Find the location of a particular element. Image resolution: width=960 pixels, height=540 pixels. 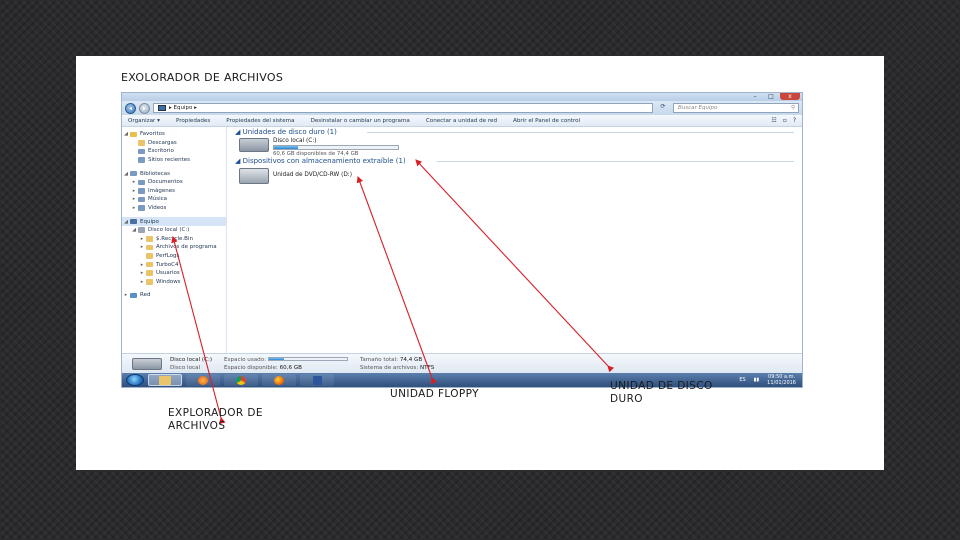

window-controls: – □ x is located at coordinates (774, 96).